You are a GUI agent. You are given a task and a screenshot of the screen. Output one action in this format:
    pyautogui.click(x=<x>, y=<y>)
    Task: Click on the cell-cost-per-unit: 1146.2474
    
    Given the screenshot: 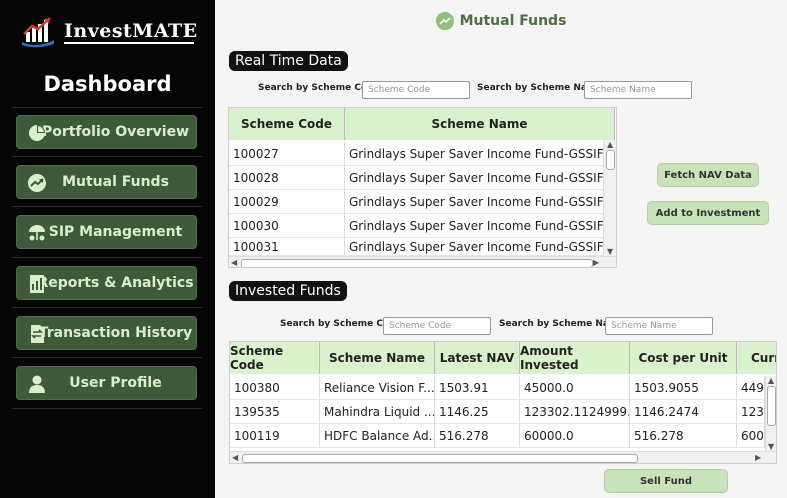 What is the action you would take?
    pyautogui.click(x=683, y=412)
    